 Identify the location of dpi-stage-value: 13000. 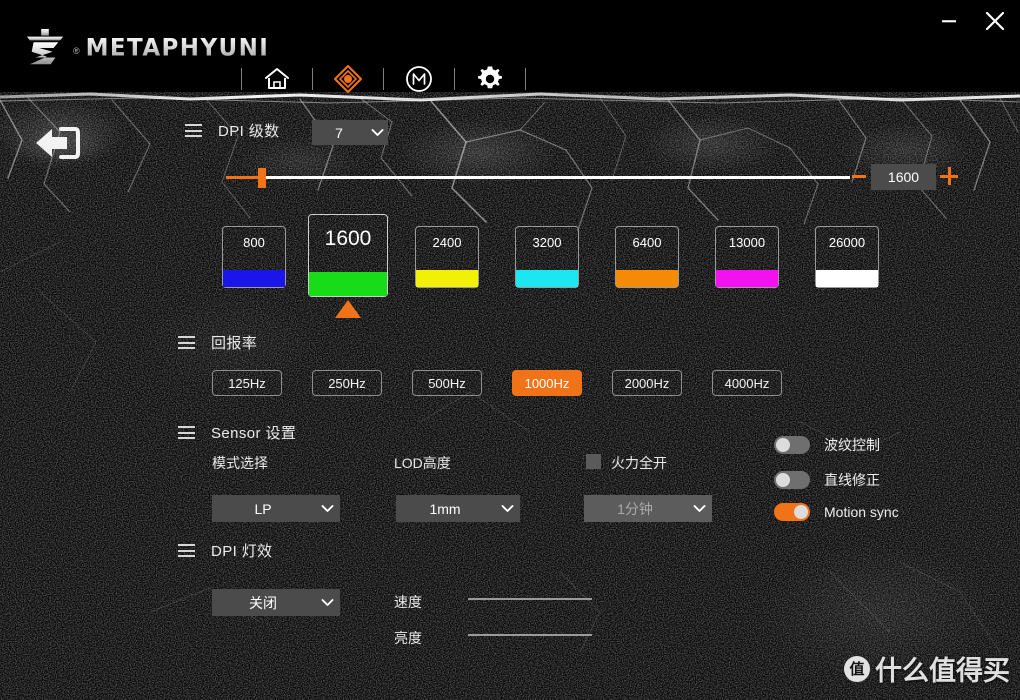
(747, 242).